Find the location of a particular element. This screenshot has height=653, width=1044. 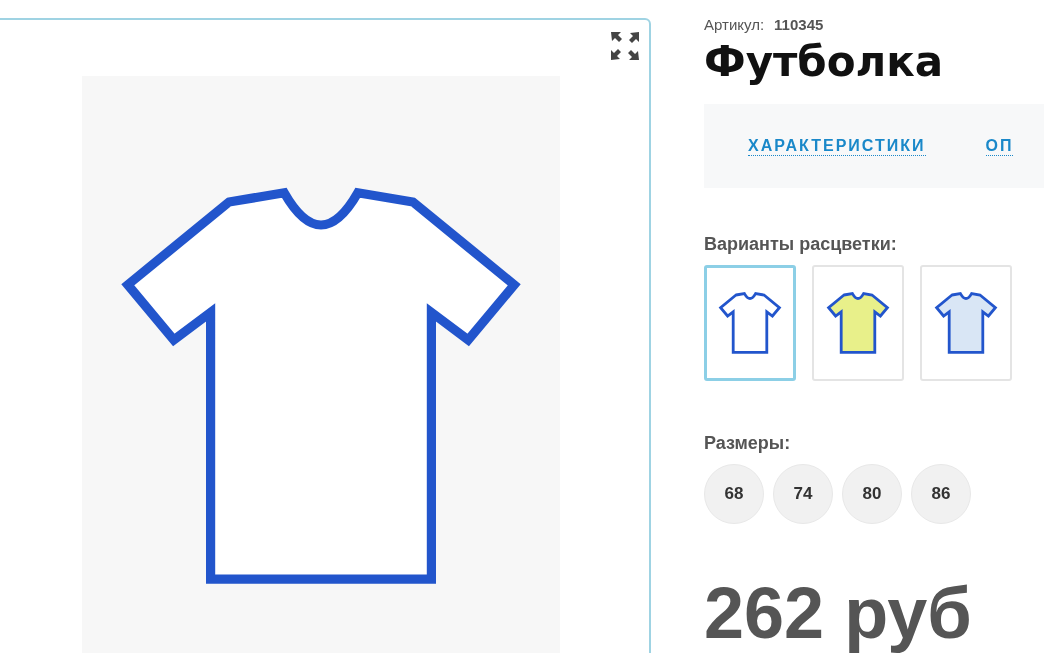

article-label: Артикул: is located at coordinates (734, 24).